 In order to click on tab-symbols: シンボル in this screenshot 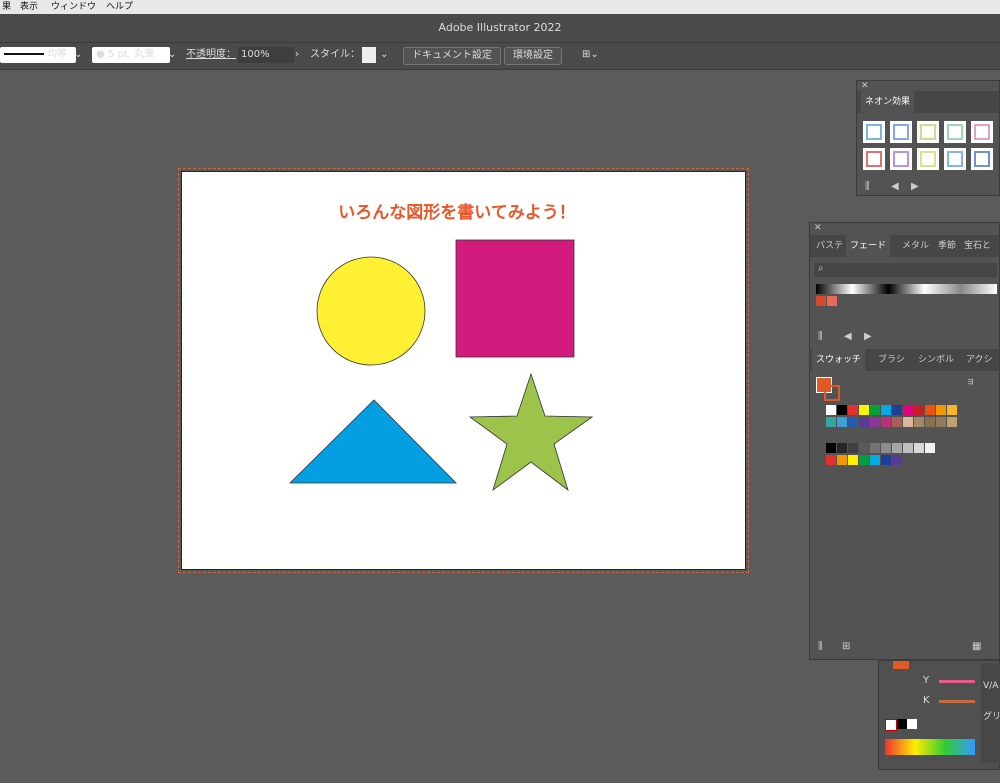, I will do `click(936, 360)`.